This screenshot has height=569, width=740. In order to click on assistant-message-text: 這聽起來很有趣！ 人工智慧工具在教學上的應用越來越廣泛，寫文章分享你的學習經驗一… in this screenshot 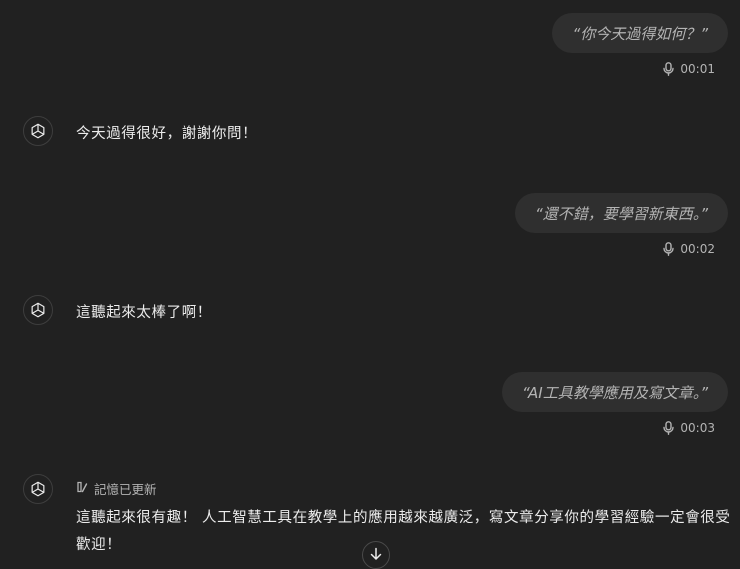, I will do `click(403, 531)`.